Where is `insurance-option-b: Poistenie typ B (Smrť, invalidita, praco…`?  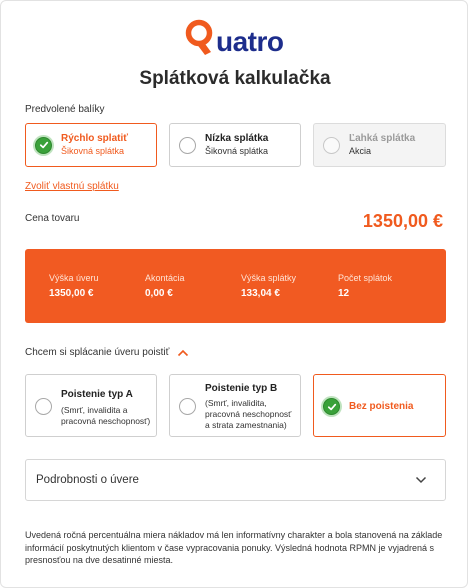
insurance-option-b: Poistenie typ B (Smrť, invalidita, praco… is located at coordinates (235, 405).